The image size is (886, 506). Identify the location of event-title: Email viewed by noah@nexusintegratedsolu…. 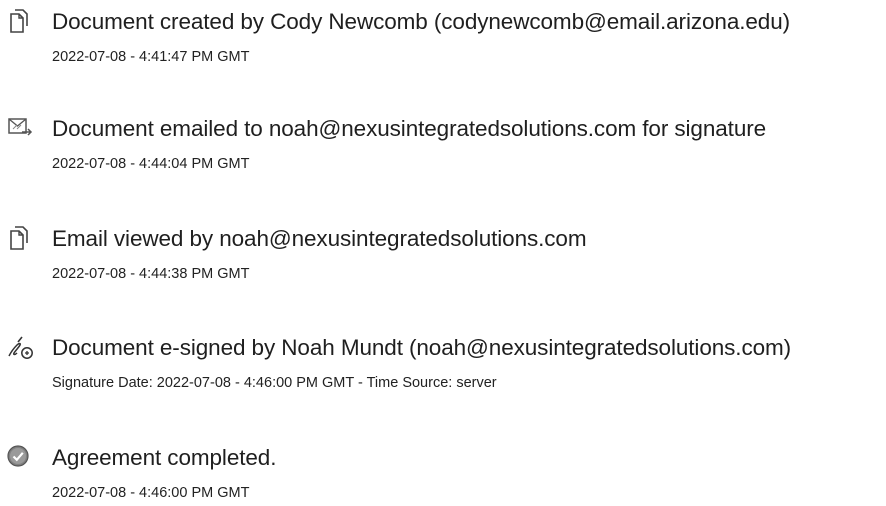
(319, 238).